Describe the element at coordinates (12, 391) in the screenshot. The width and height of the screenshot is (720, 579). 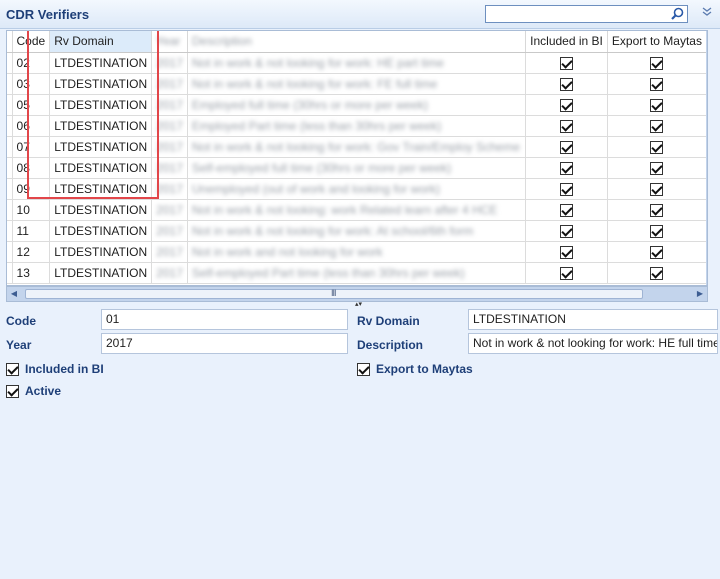
I see `active-checkbox` at that location.